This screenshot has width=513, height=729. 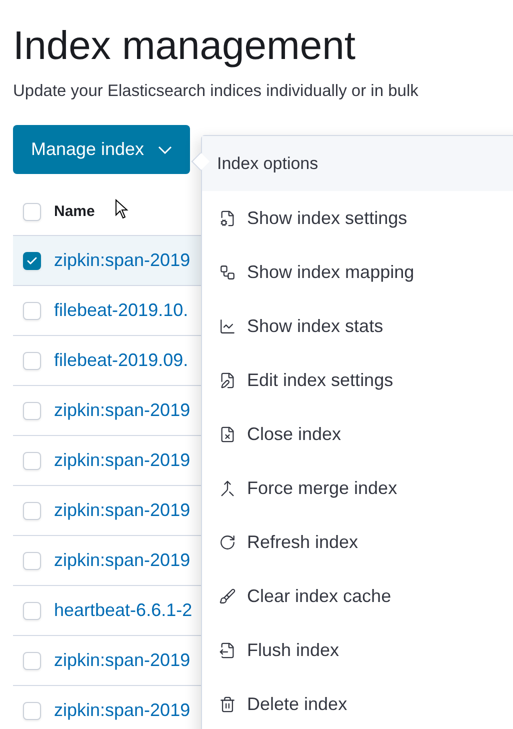 I want to click on index-name-link: heartbeat-6.6.1-2, so click(x=123, y=610).